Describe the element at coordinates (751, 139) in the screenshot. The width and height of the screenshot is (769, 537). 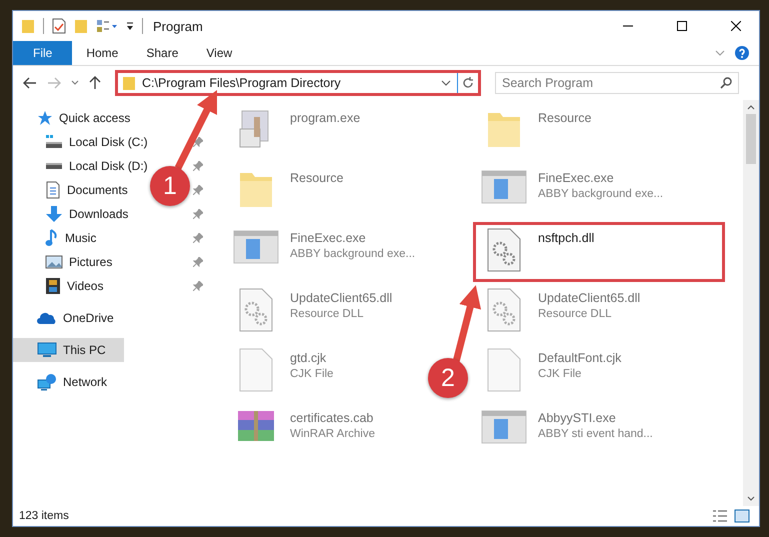
I see `scrollbar-thumb` at that location.